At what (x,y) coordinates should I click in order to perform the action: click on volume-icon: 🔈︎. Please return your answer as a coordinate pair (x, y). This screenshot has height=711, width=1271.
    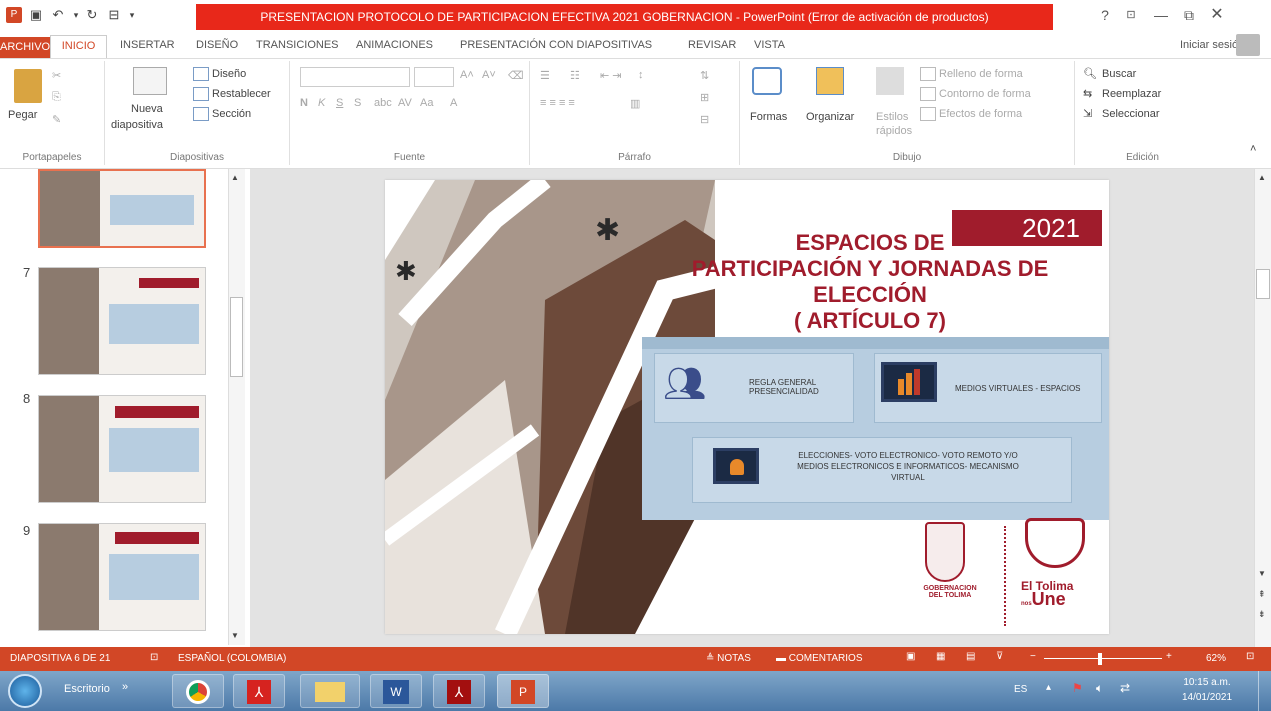
    Looking at the image, I should click on (1099, 688).